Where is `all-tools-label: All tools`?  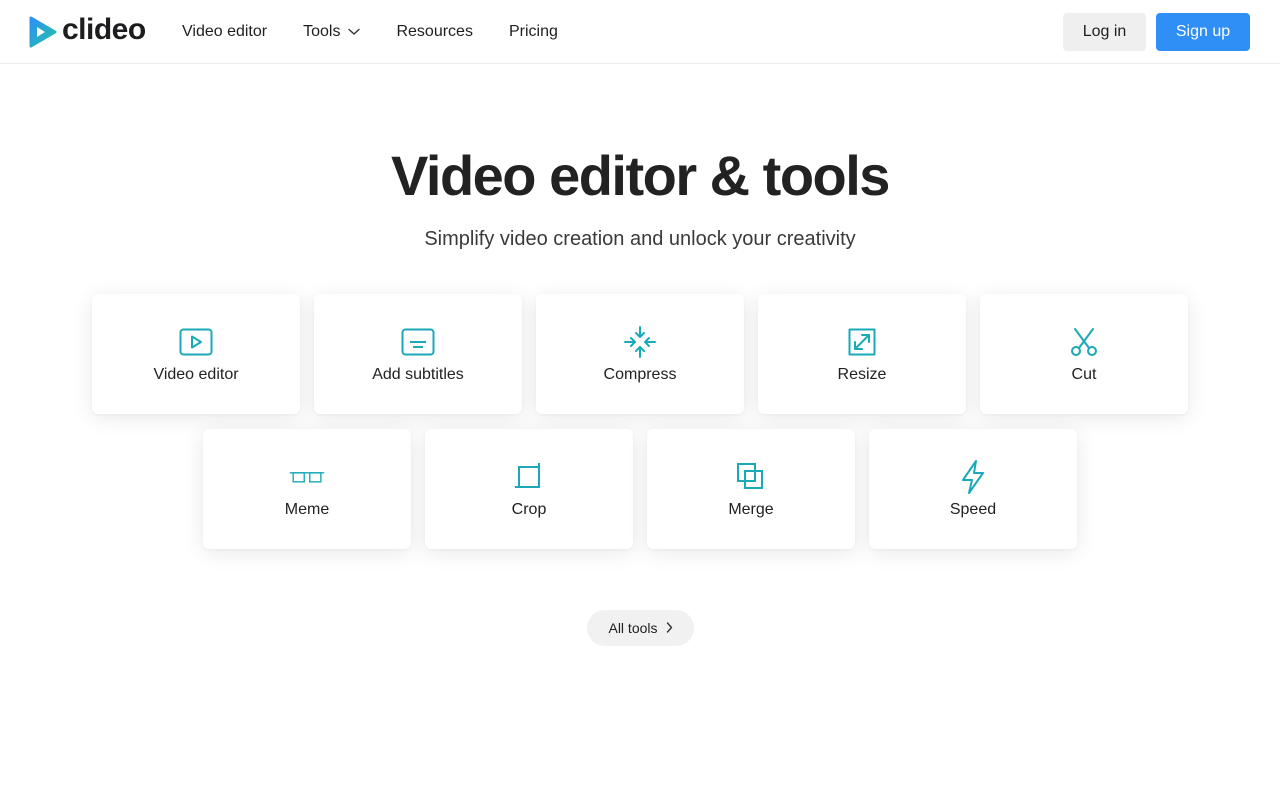 all-tools-label: All tools is located at coordinates (633, 628).